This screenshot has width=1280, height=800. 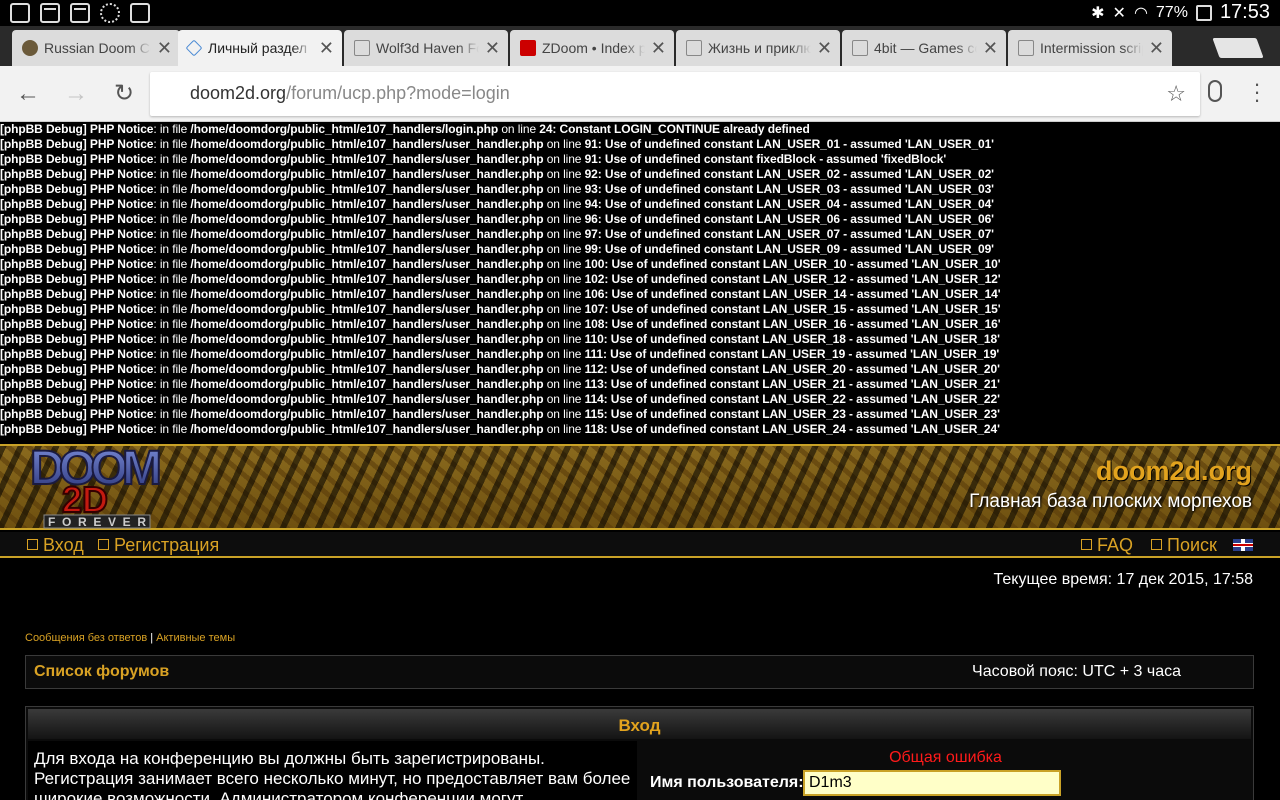 I want to click on login-link: Вход, so click(x=55, y=545).